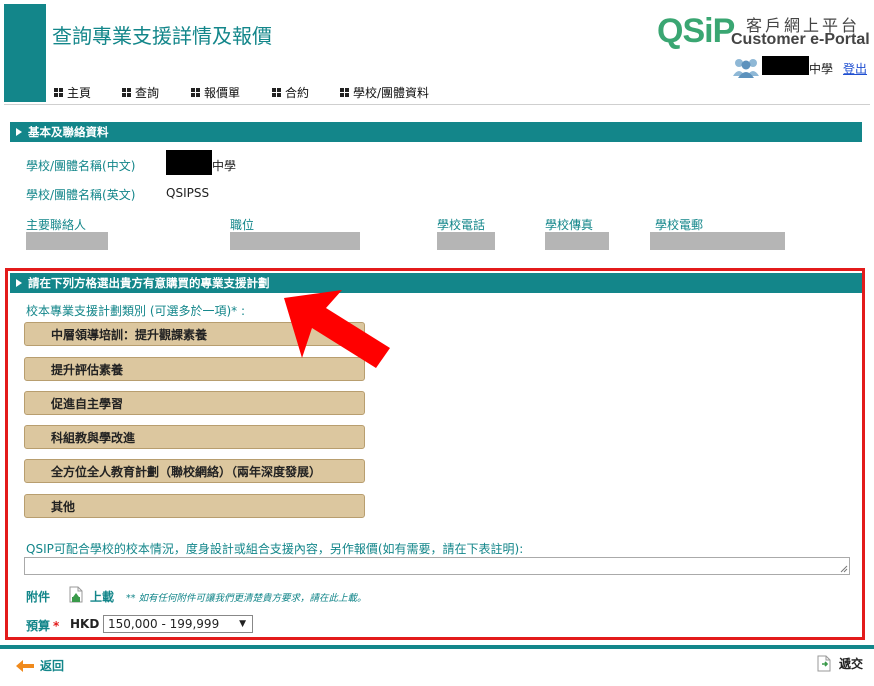  Describe the element at coordinates (461, 225) in the screenshot. I see `school-phone-label: 學校電話` at that location.